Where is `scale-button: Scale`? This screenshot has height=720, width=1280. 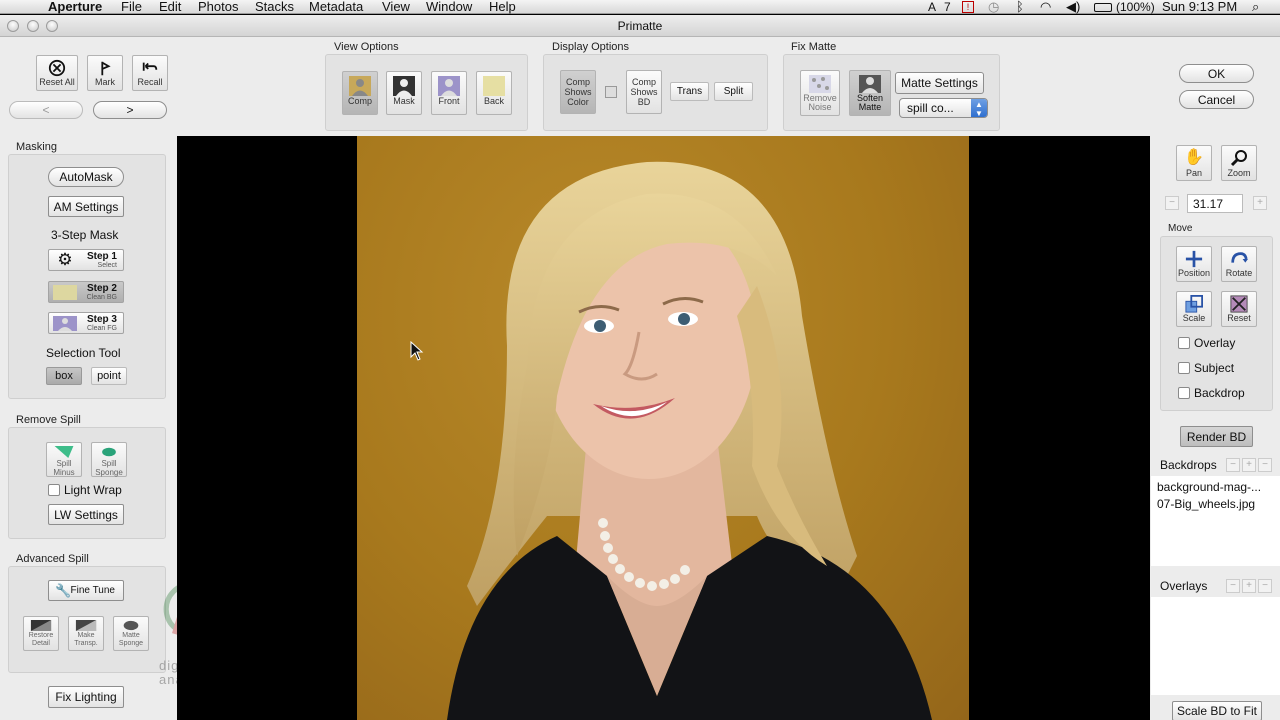
scale-button: Scale is located at coordinates (1194, 309).